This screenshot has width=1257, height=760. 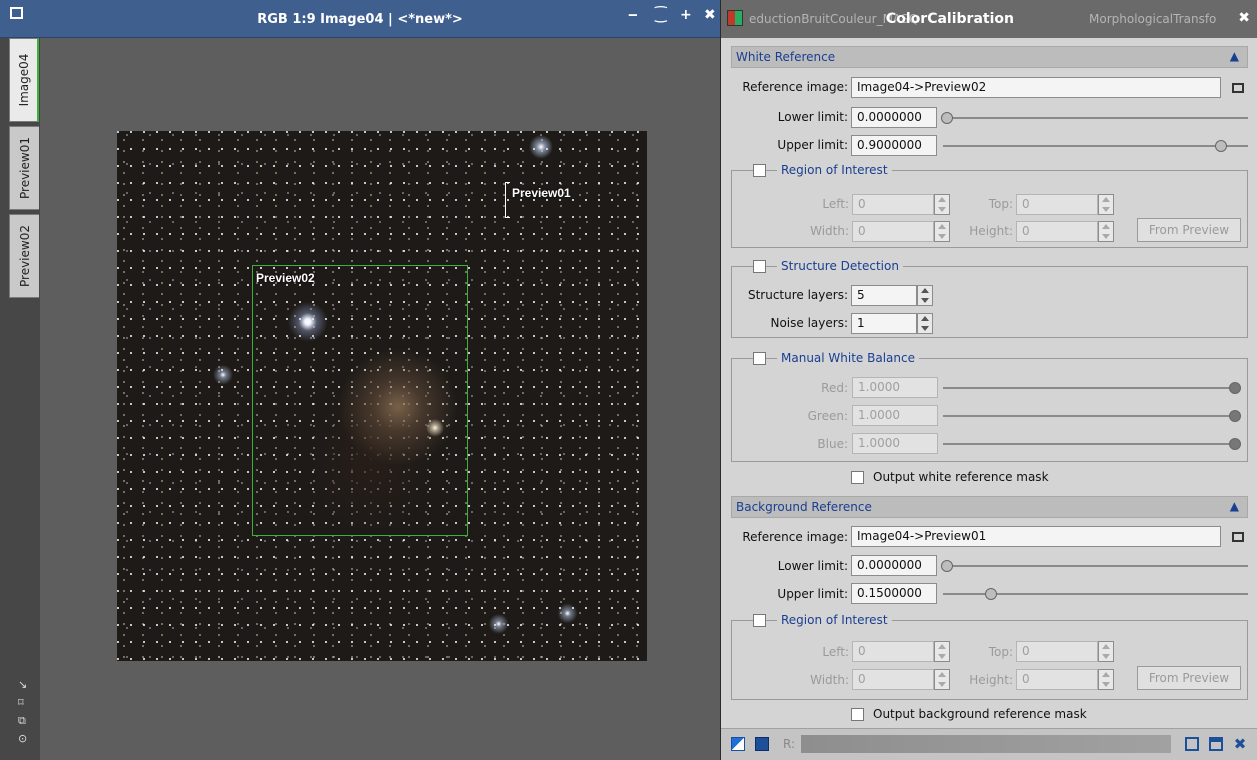 I want to click on wr-roi-height-spinner, so click(x=1106, y=231).